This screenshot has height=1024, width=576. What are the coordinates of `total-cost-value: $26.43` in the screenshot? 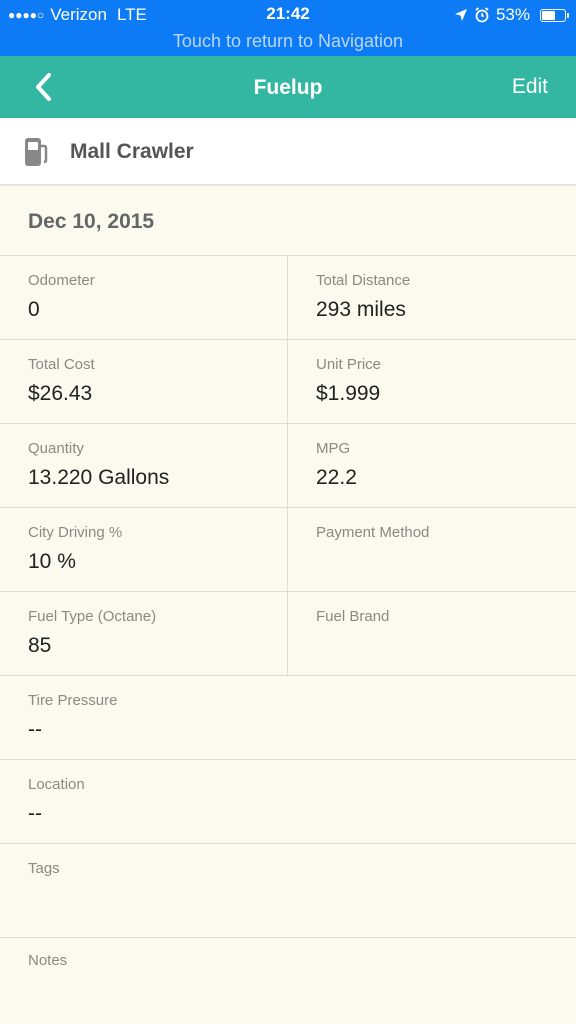 It's located at (60, 393).